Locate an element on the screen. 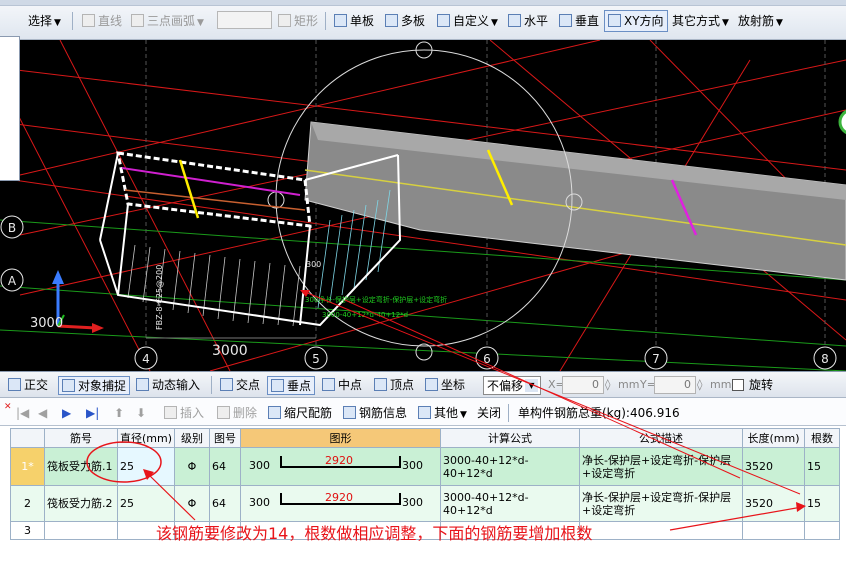 The image size is (846, 575). custom-button: 自定义 ▼ is located at coordinates (467, 21).